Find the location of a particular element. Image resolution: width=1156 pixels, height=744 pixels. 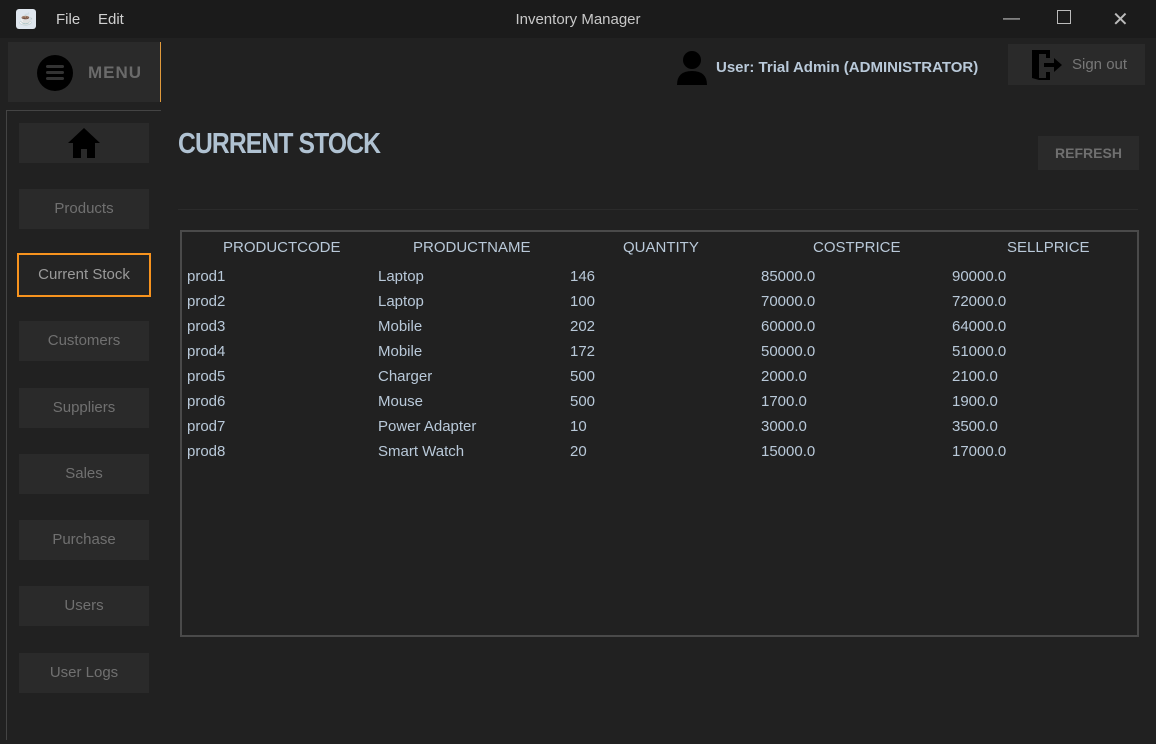

cell-quantity: 20 is located at coordinates (578, 451).